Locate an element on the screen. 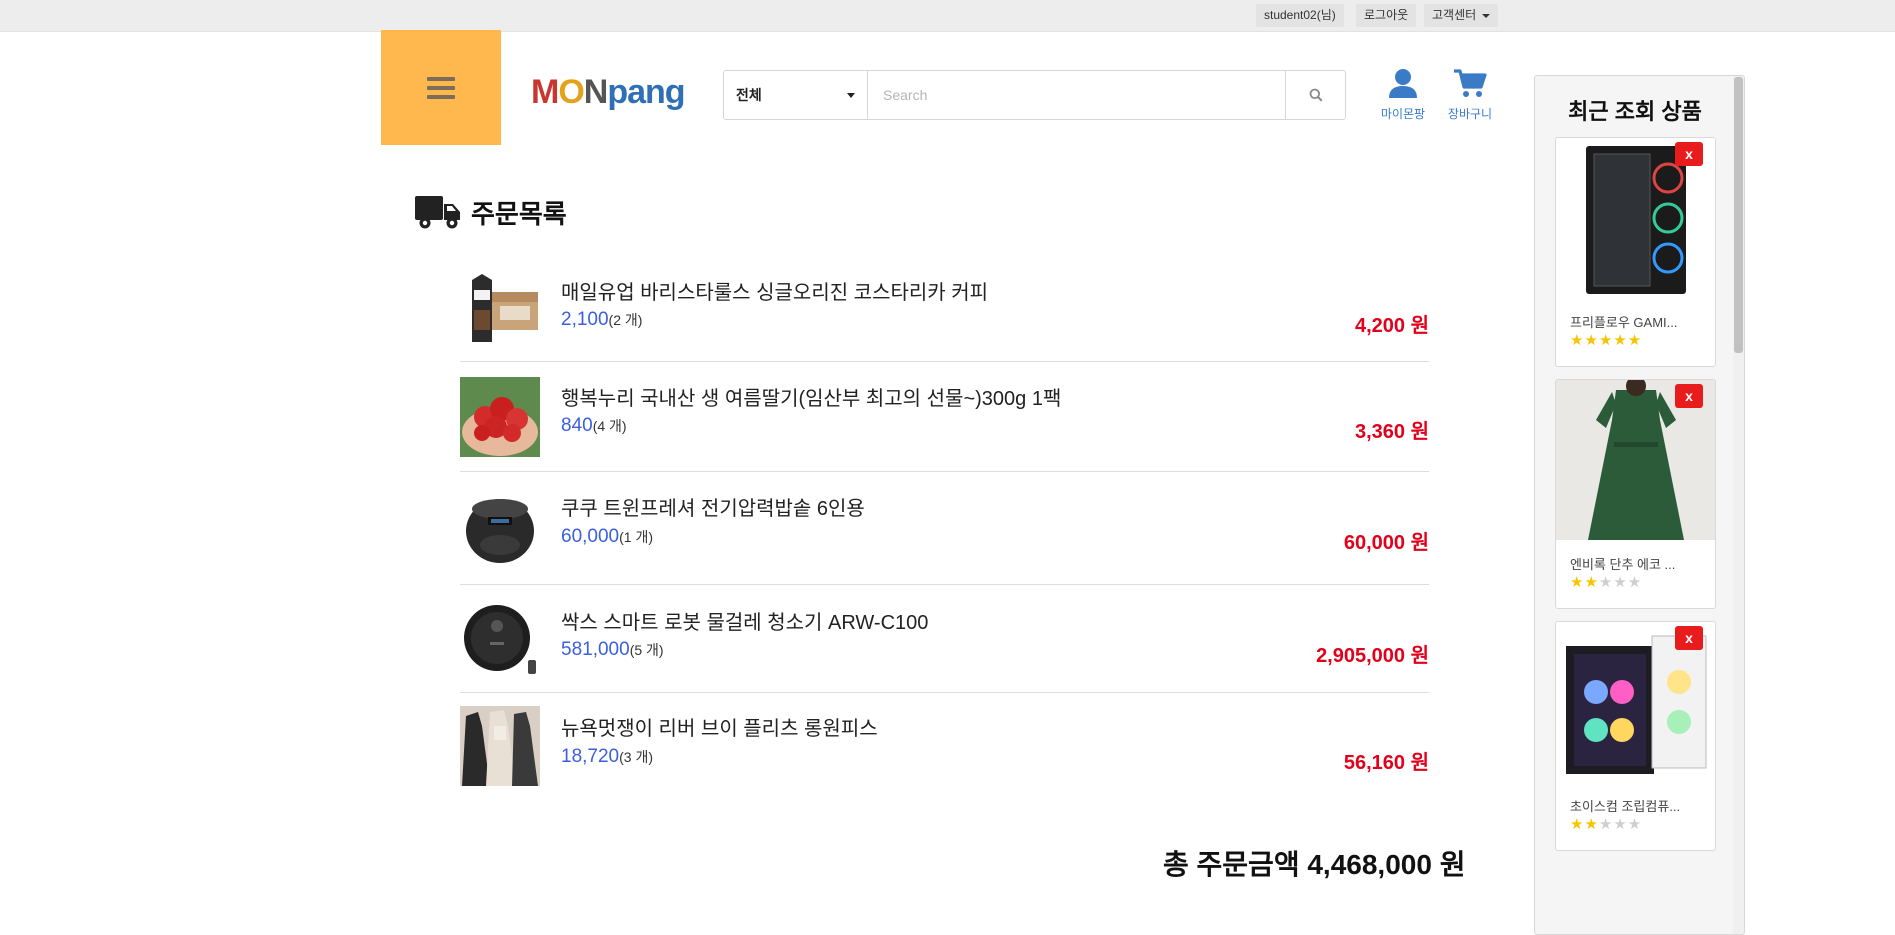  recent-panel-scrollbar is located at coordinates (1738, 505).